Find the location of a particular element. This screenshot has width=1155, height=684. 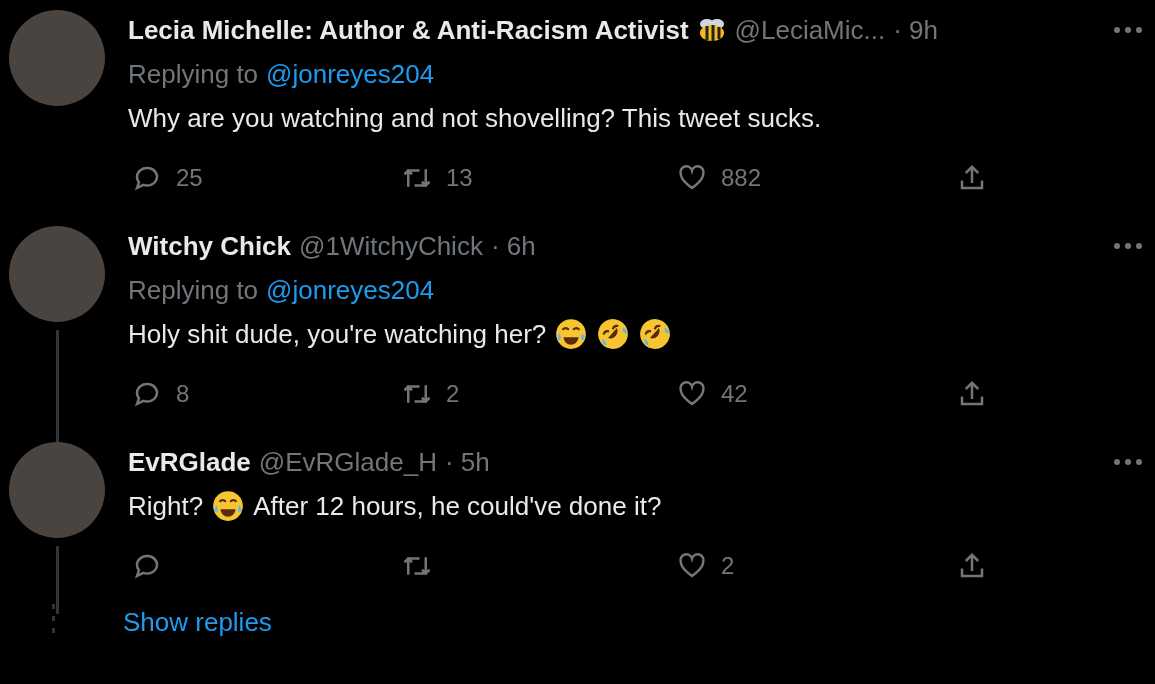

user-name: EvRGlade is located at coordinates (189, 462).